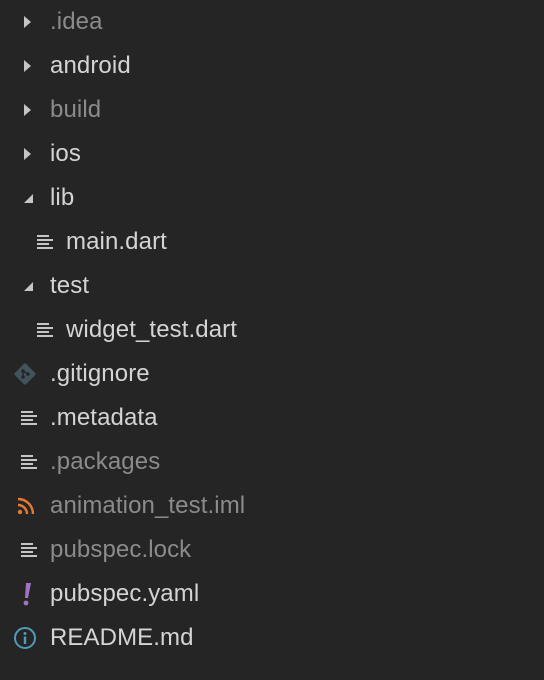  I want to click on info-icon, so click(25, 638).